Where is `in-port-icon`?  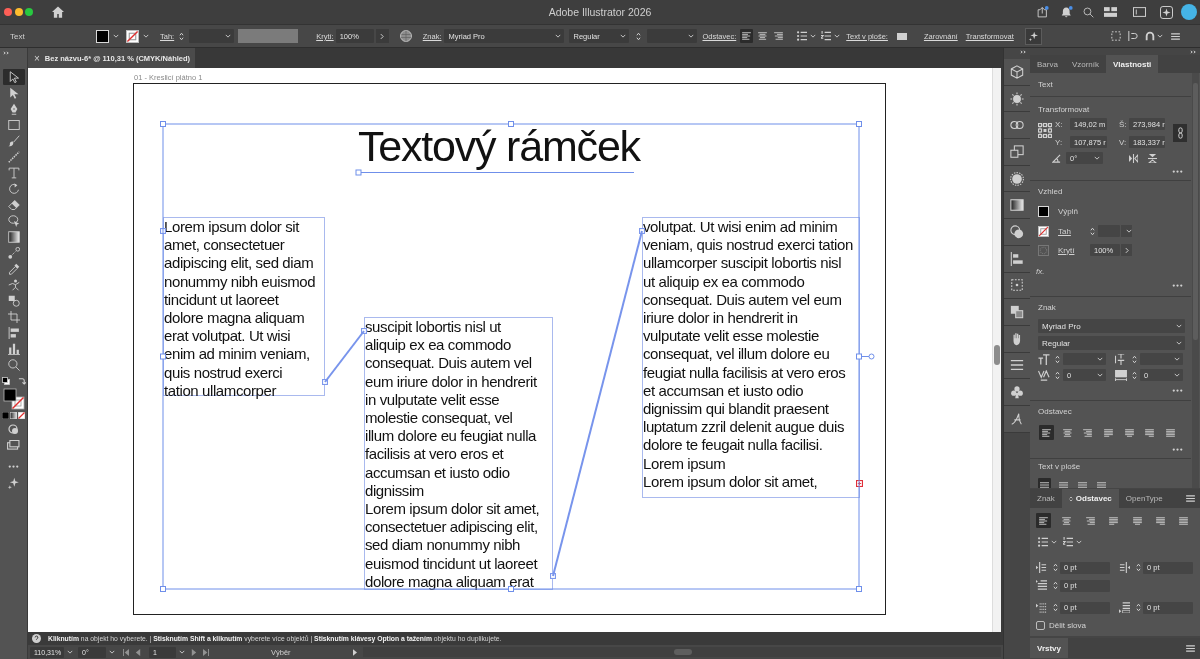 in-port-icon is located at coordinates (642, 231).